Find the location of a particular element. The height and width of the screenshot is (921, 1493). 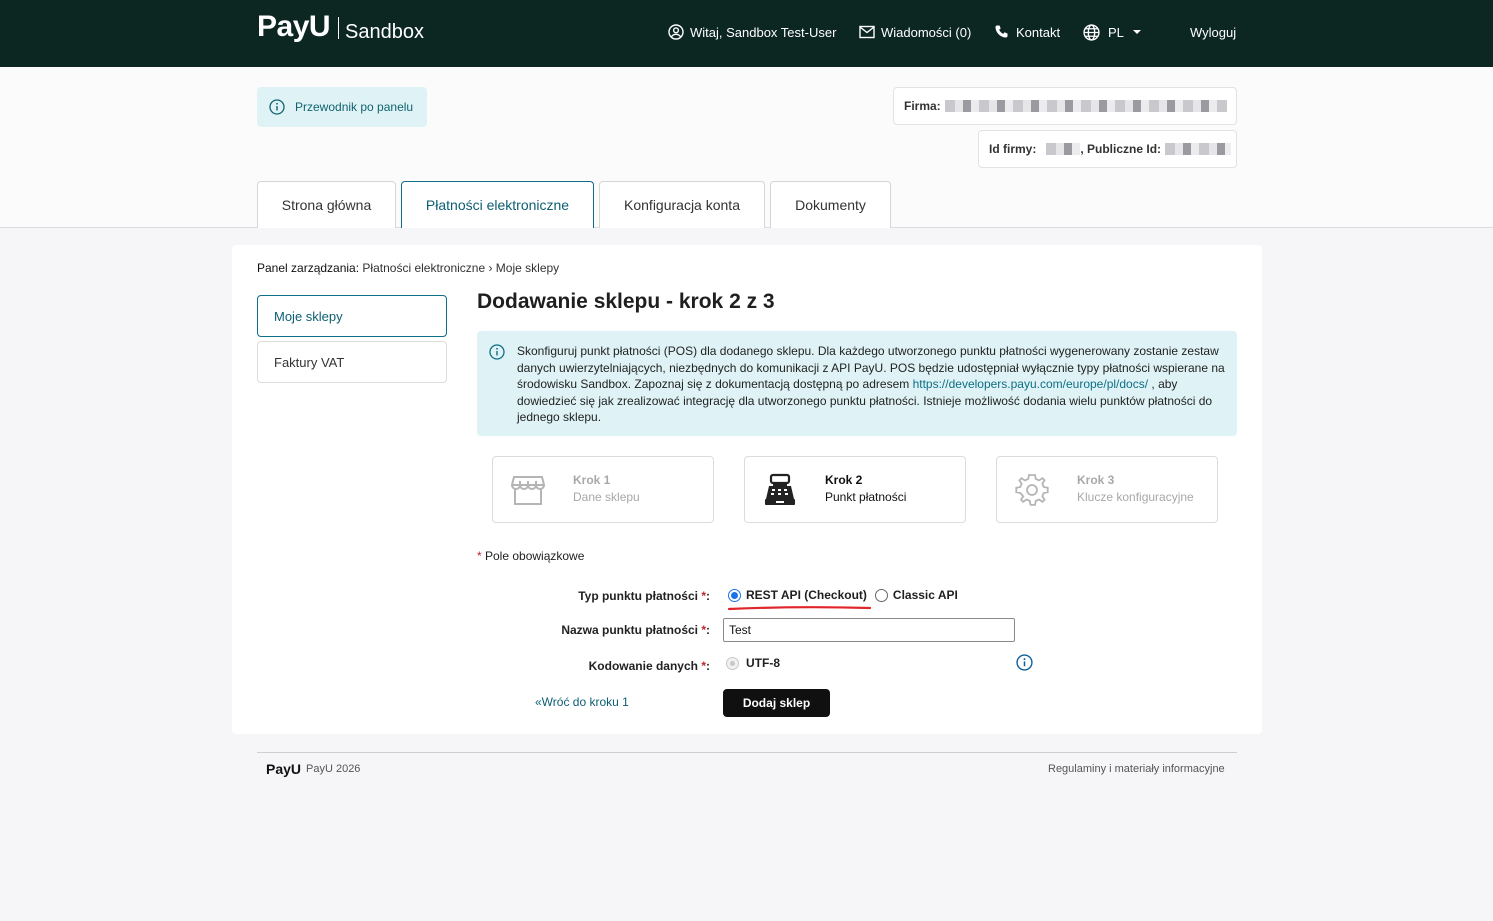

panel-guide-label: Przewodnik po panelu is located at coordinates (354, 107).